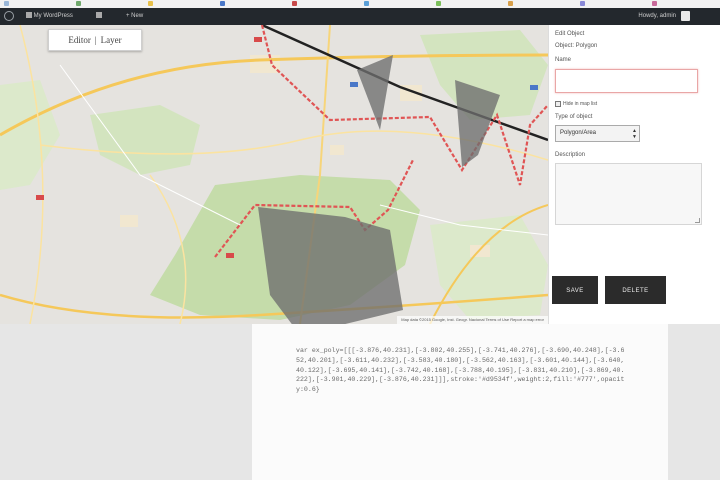  Describe the element at coordinates (563, 60) in the screenshot. I see `name-label: Name` at that location.